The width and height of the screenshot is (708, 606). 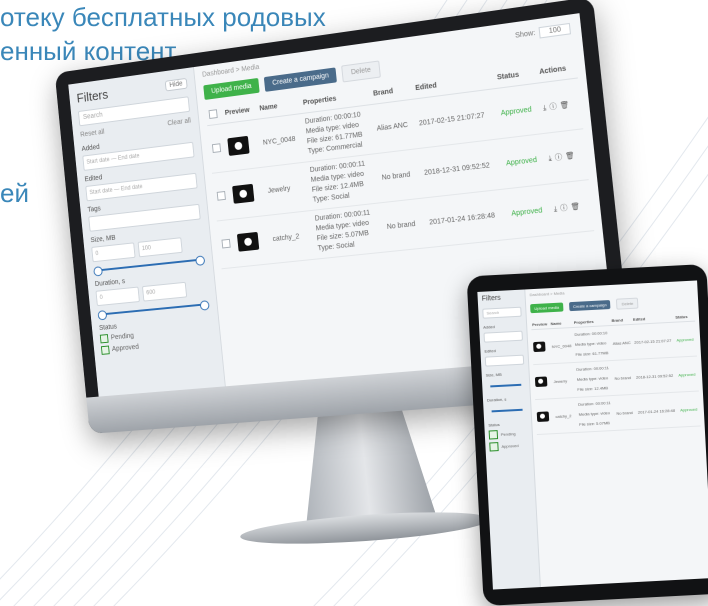 I want to click on headline-line-1: отеку бесплатных родовых, so click(x=163, y=17).